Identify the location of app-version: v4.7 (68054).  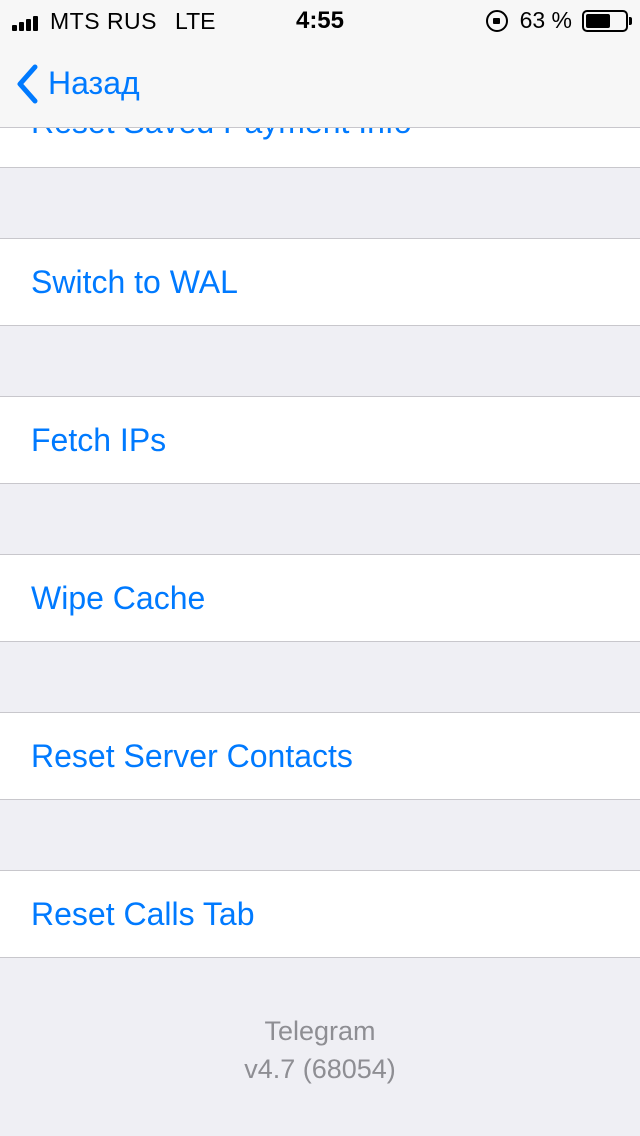
(320, 1069).